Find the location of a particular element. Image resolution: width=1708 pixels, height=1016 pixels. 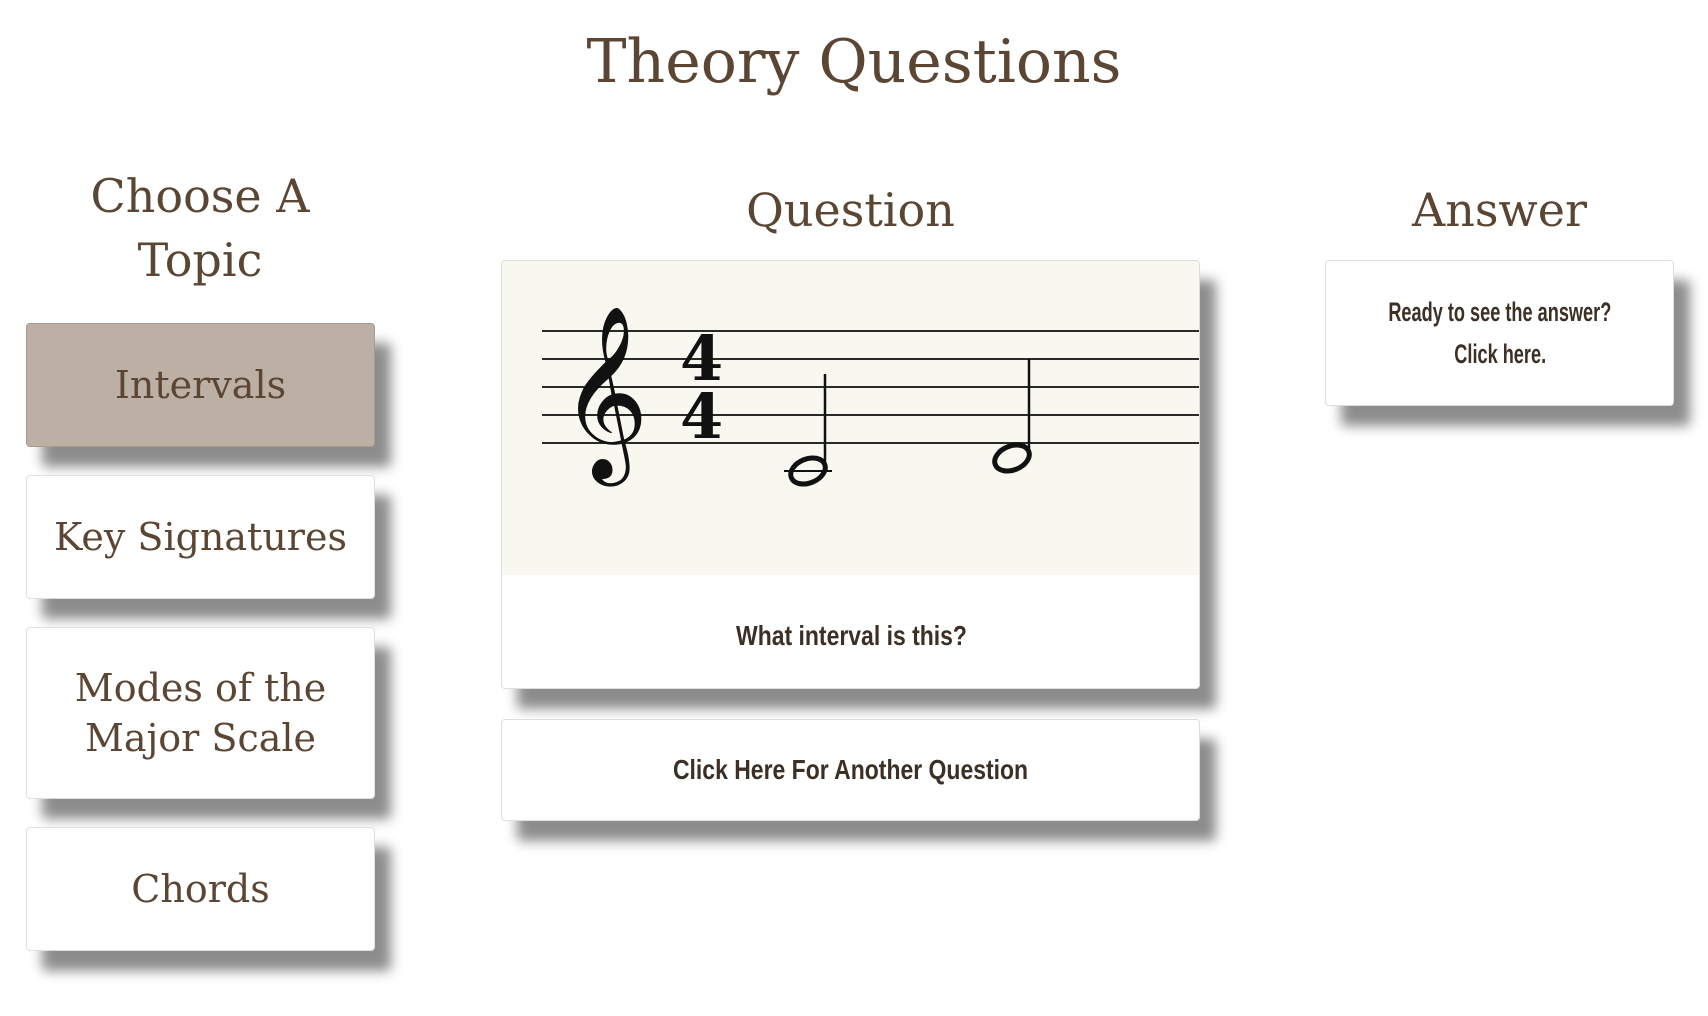

staff-image: 𝄞 4 4 is located at coordinates (850, 418).